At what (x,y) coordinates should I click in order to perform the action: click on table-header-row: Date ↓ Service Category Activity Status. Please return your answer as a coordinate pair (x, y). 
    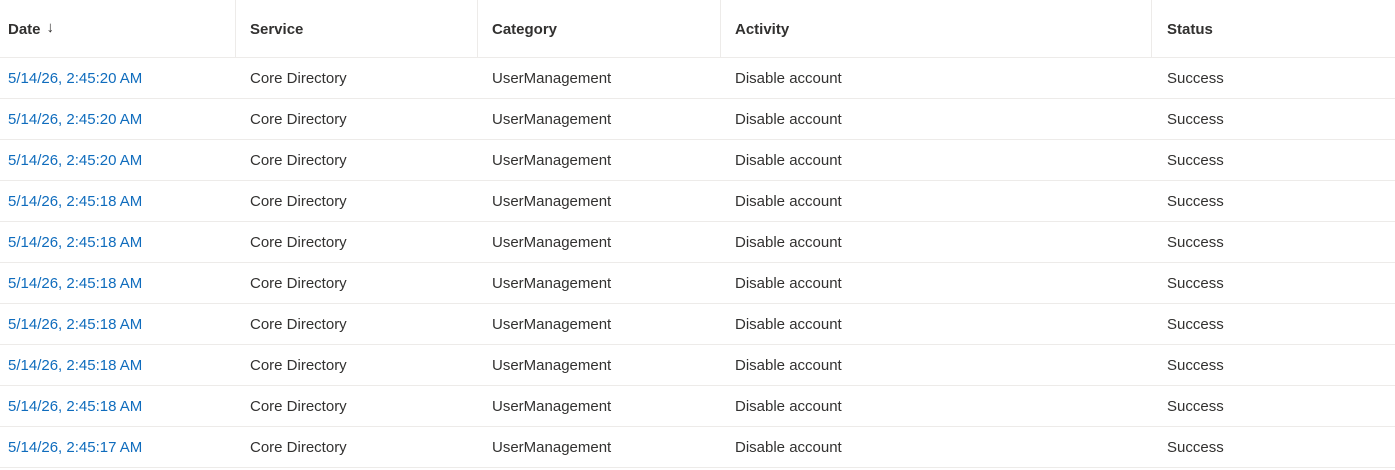
    Looking at the image, I should click on (697, 29).